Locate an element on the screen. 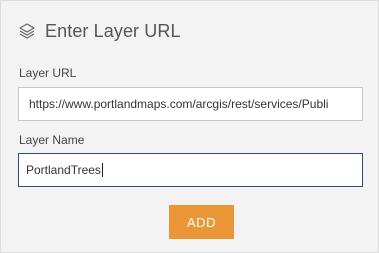  layer-name-input: PortlandTrees is located at coordinates (190, 170).